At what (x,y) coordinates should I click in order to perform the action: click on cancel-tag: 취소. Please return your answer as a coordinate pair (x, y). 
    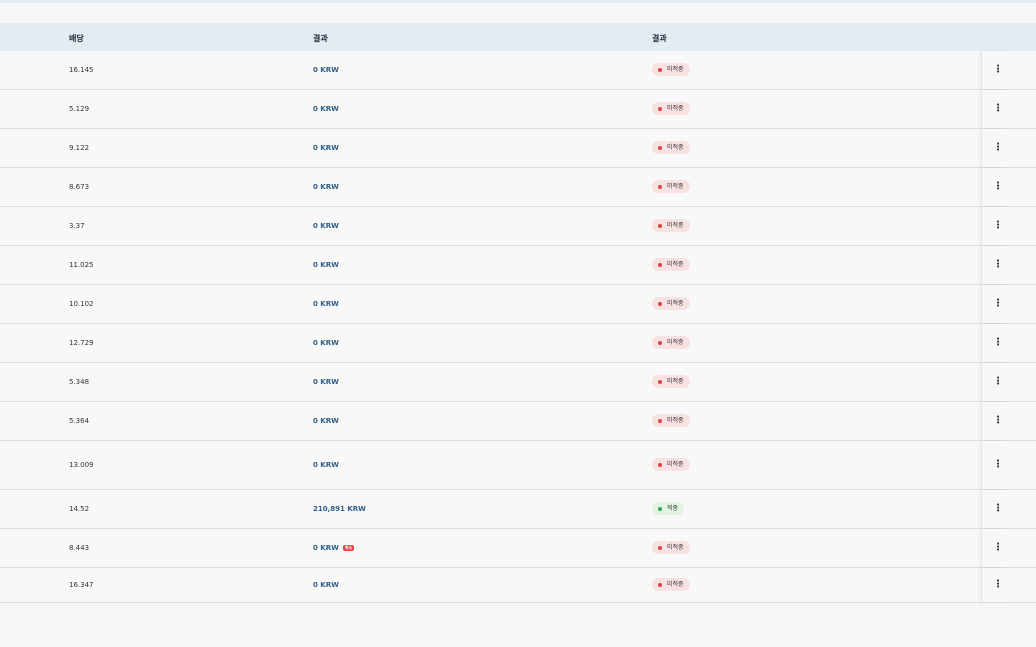
    Looking at the image, I should click on (348, 548).